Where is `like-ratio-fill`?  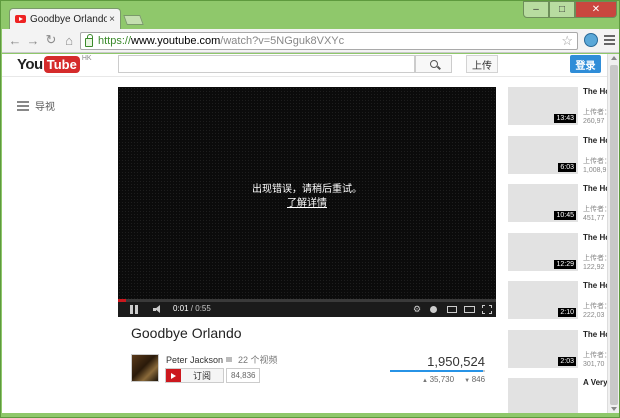 like-ratio-fill is located at coordinates (436, 371).